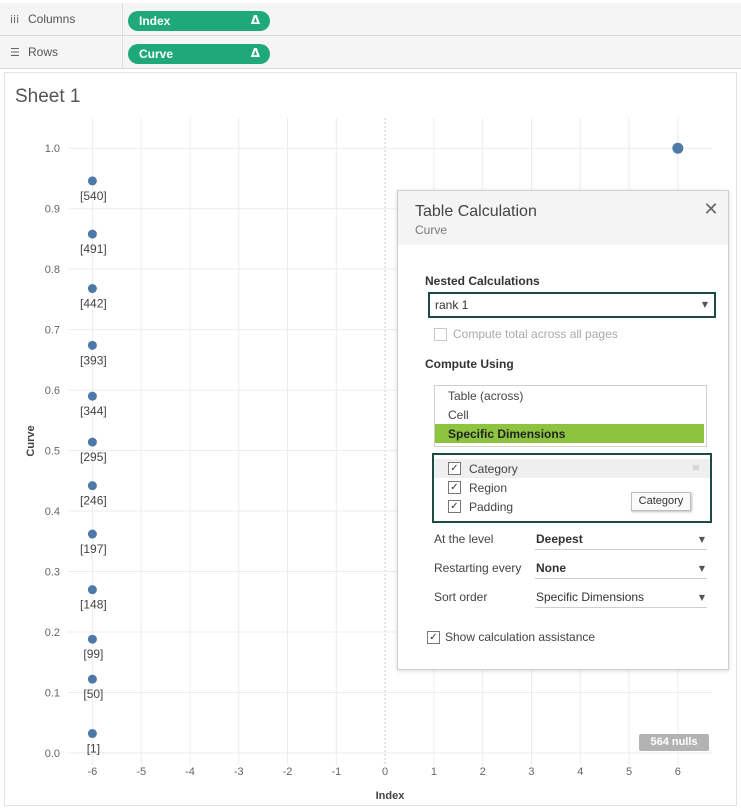 The height and width of the screenshot is (809, 741). What do you see at coordinates (93, 749) in the screenshot?
I see `data-label: [1]` at bounding box center [93, 749].